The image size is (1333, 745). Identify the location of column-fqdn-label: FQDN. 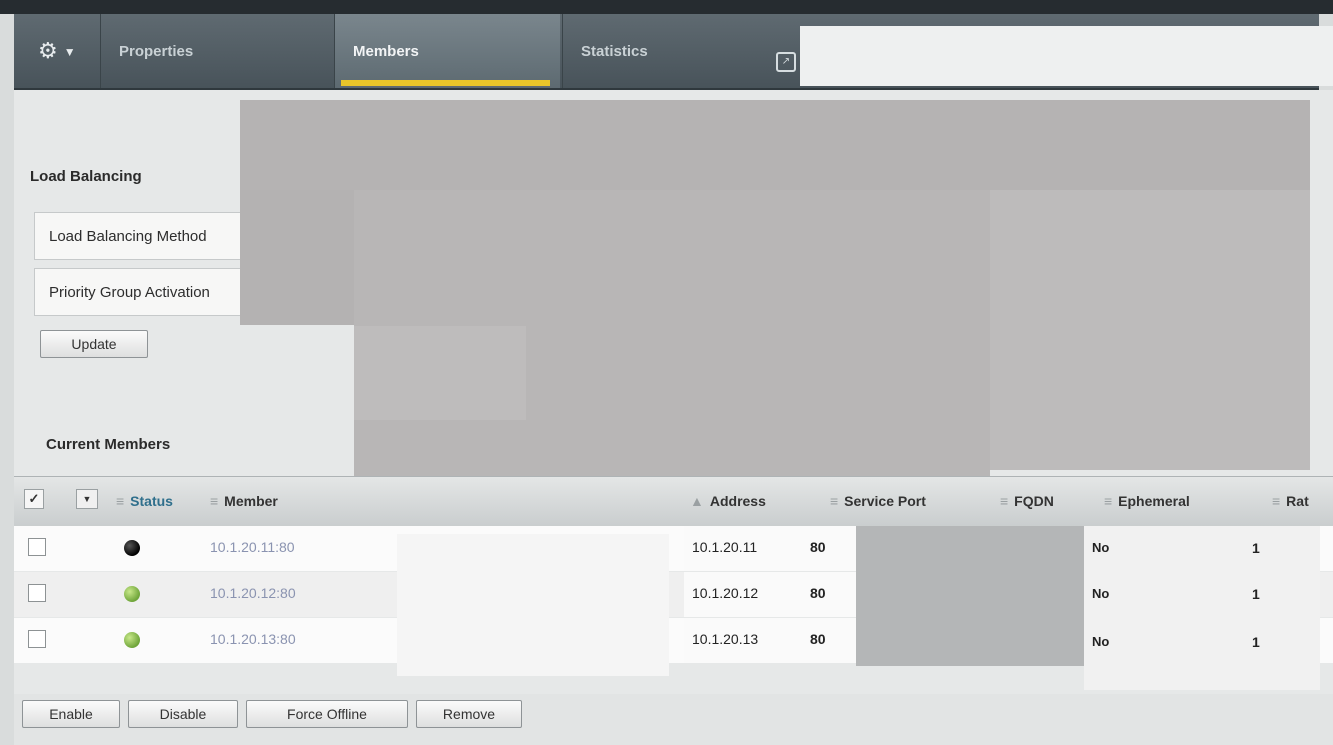
(1034, 501).